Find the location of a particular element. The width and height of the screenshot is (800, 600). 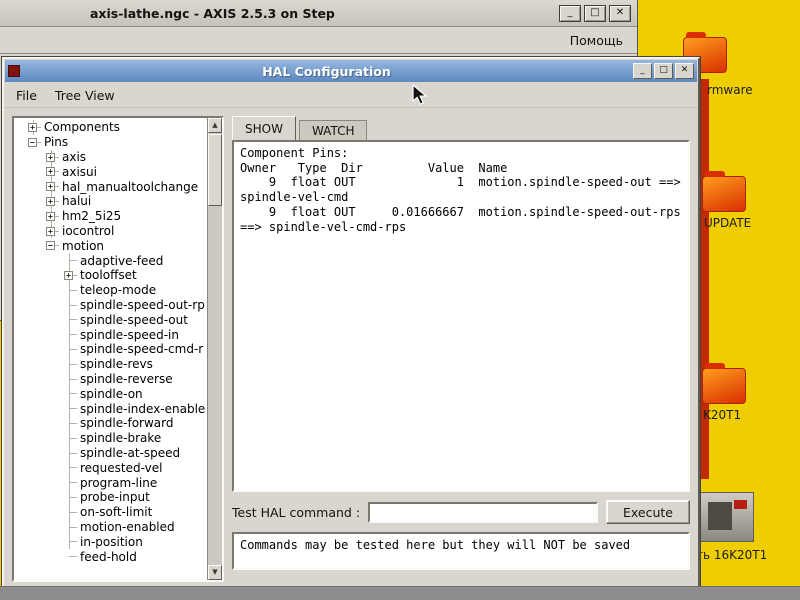

tree-item-spindle-at-speed: spindle-at-speed is located at coordinates (115, 453).